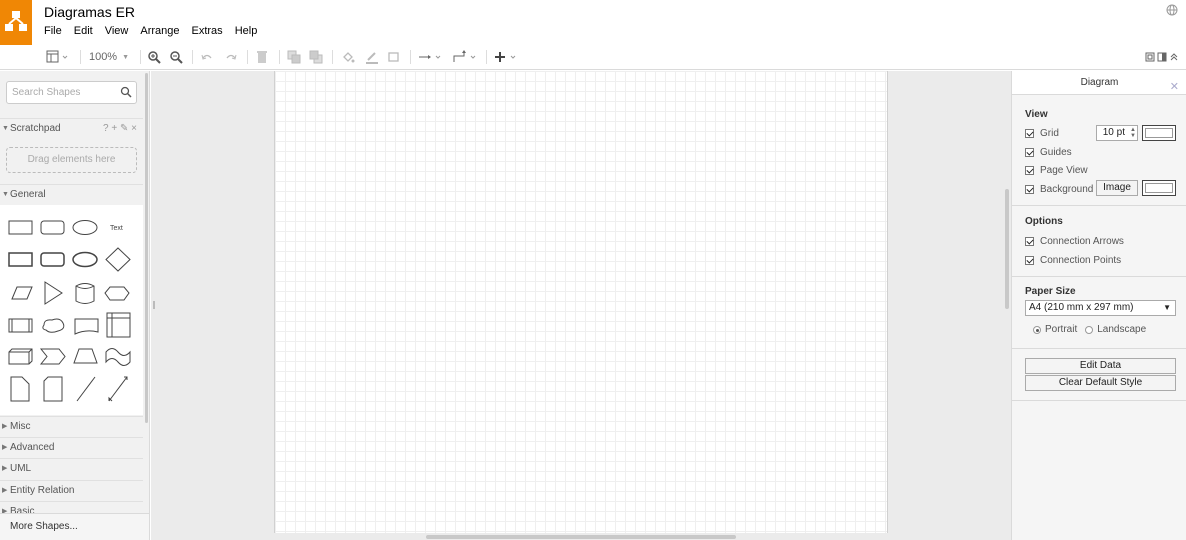 The width and height of the screenshot is (1186, 540). Describe the element at coordinates (348, 57) in the screenshot. I see `fill-color-icon` at that location.